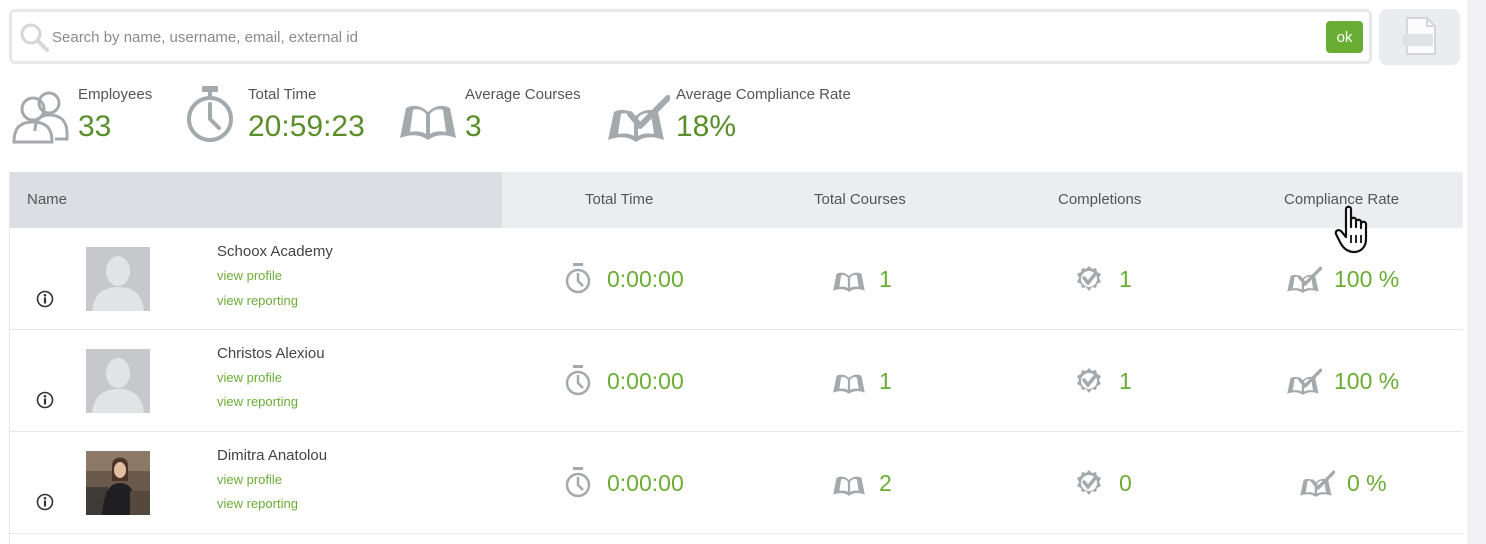  I want to click on user-photo, so click(118, 483).